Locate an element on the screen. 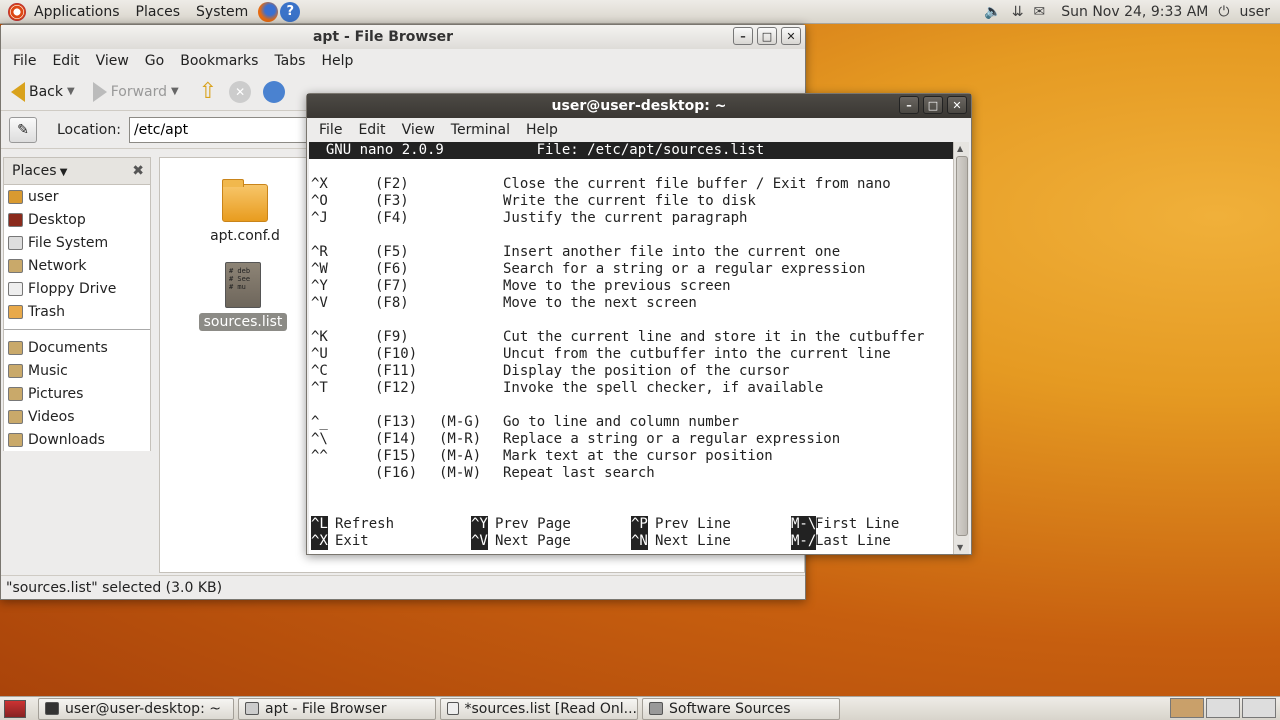 Image resolution: width=1280 pixels, height=720 pixels. help-fkey: (F13) is located at coordinates (396, 422).